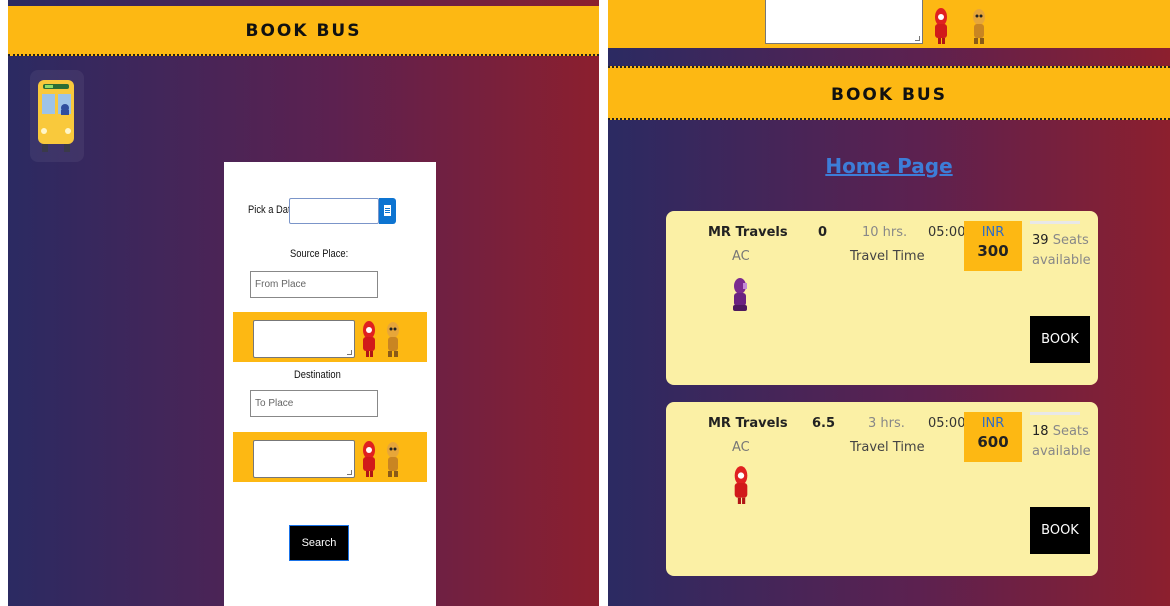 The width and height of the screenshot is (1170, 606). Describe the element at coordinates (993, 251) in the screenshot. I see `price: 300` at that location.